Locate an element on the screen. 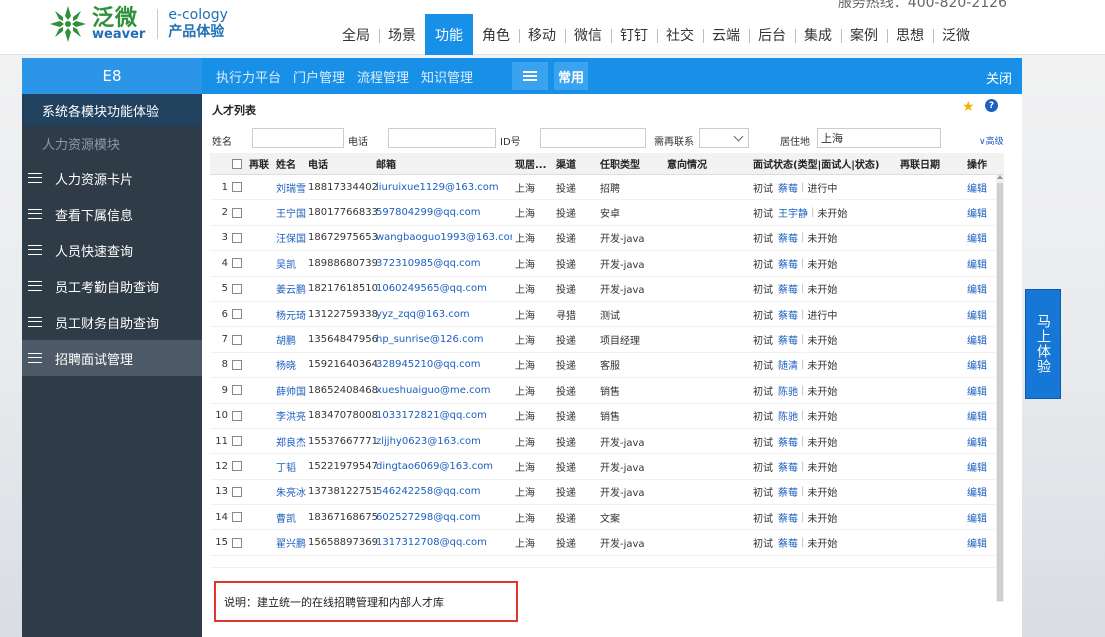 The image size is (1105, 637). column-header: 电话 is located at coordinates (318, 163).